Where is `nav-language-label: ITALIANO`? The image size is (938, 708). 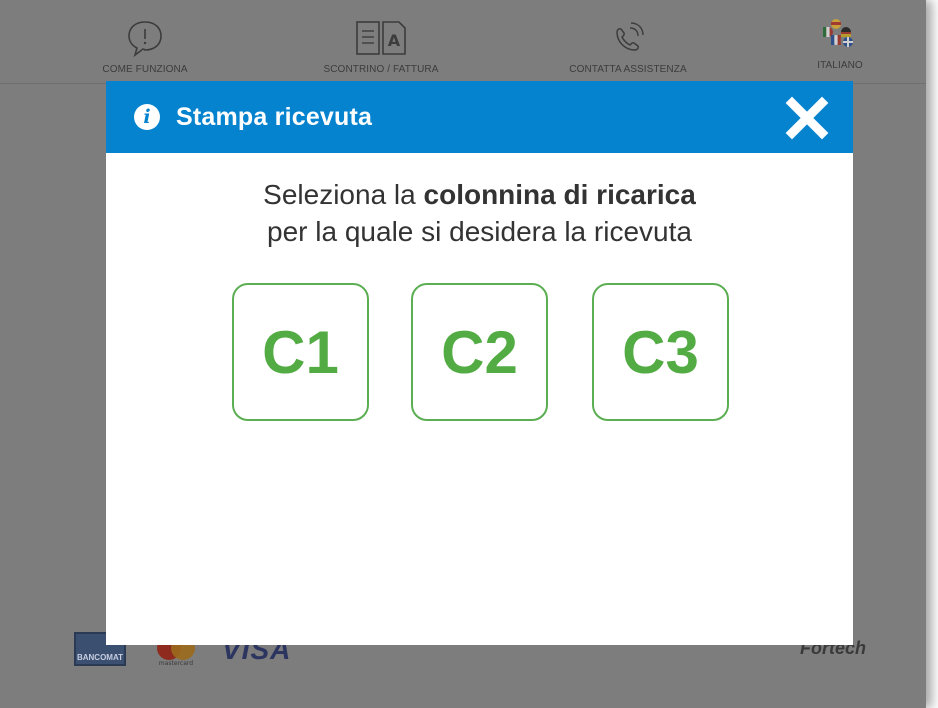 nav-language-label: ITALIANO is located at coordinates (840, 65).